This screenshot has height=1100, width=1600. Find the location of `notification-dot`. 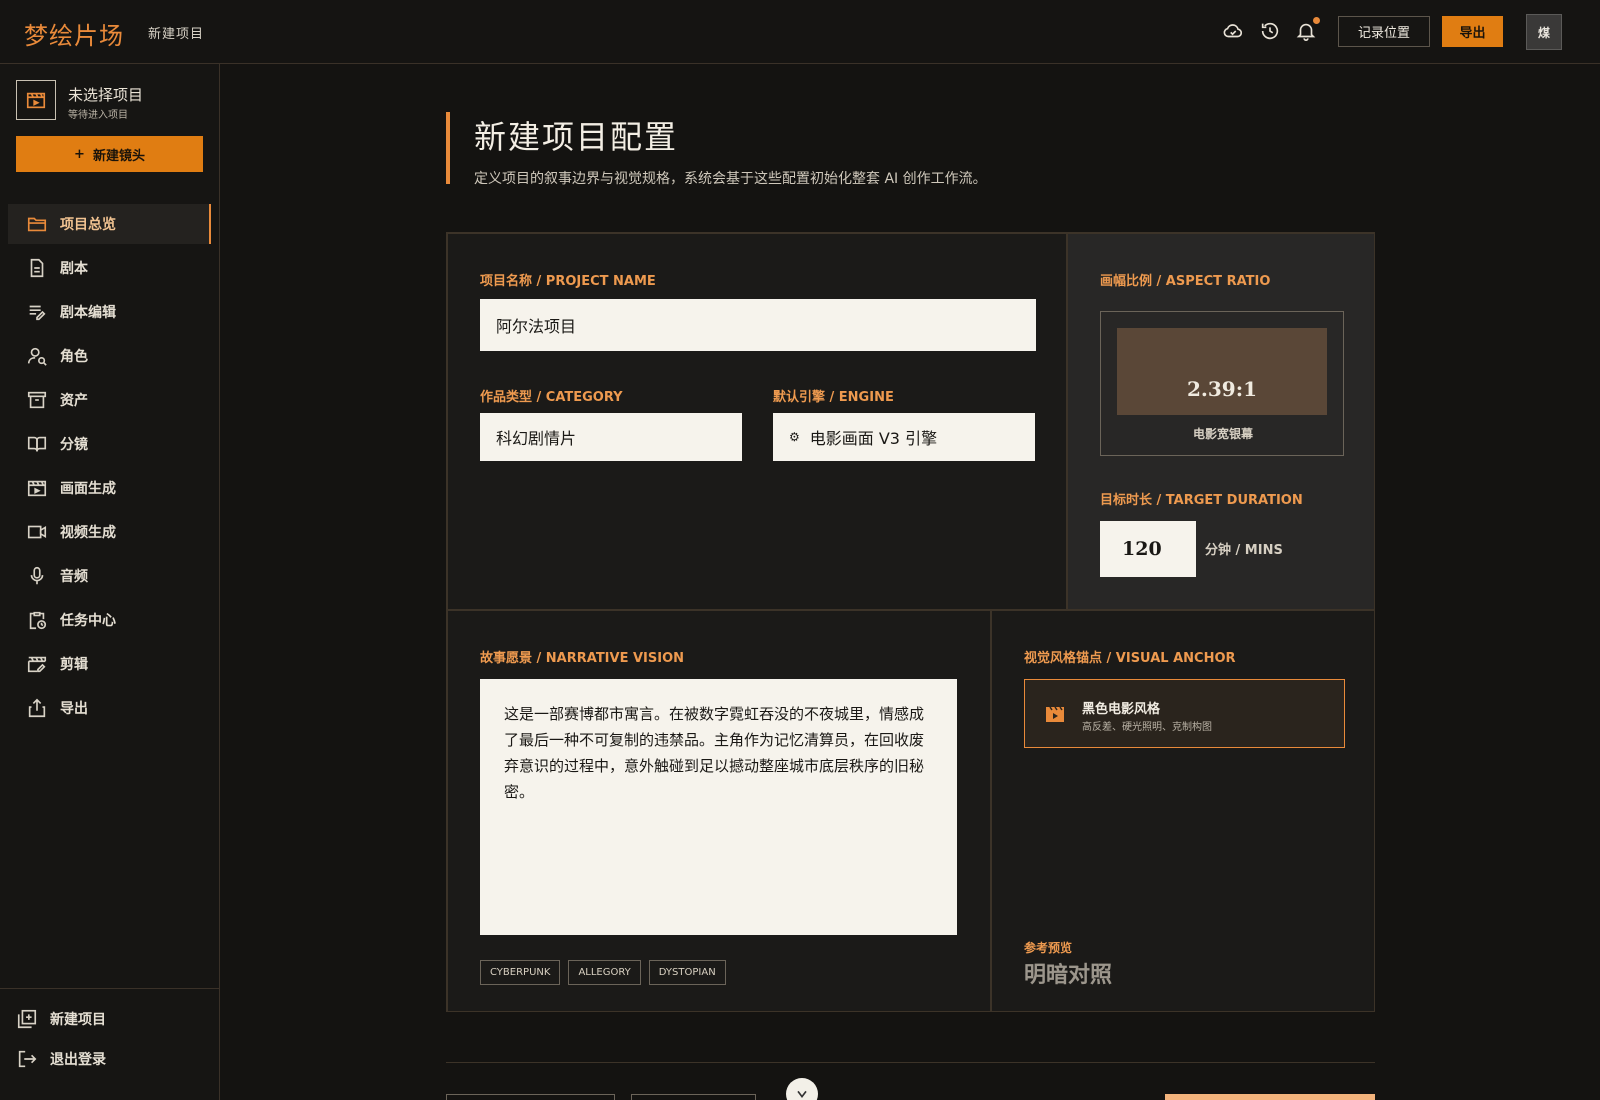

notification-dot is located at coordinates (1316, 20).